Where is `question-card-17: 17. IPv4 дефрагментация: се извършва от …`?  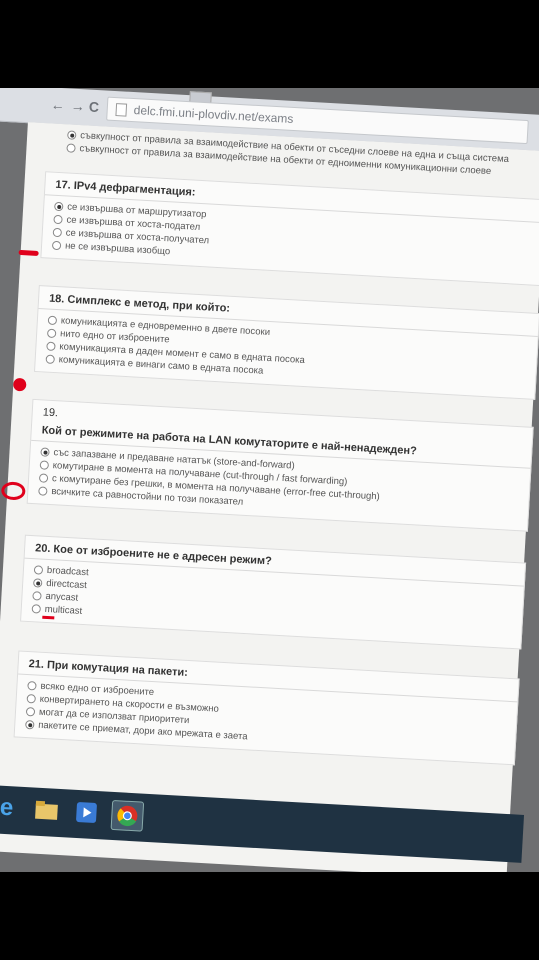 question-card-17: 17. IPv4 дефрагментация: се извършва от … is located at coordinates (289, 229).